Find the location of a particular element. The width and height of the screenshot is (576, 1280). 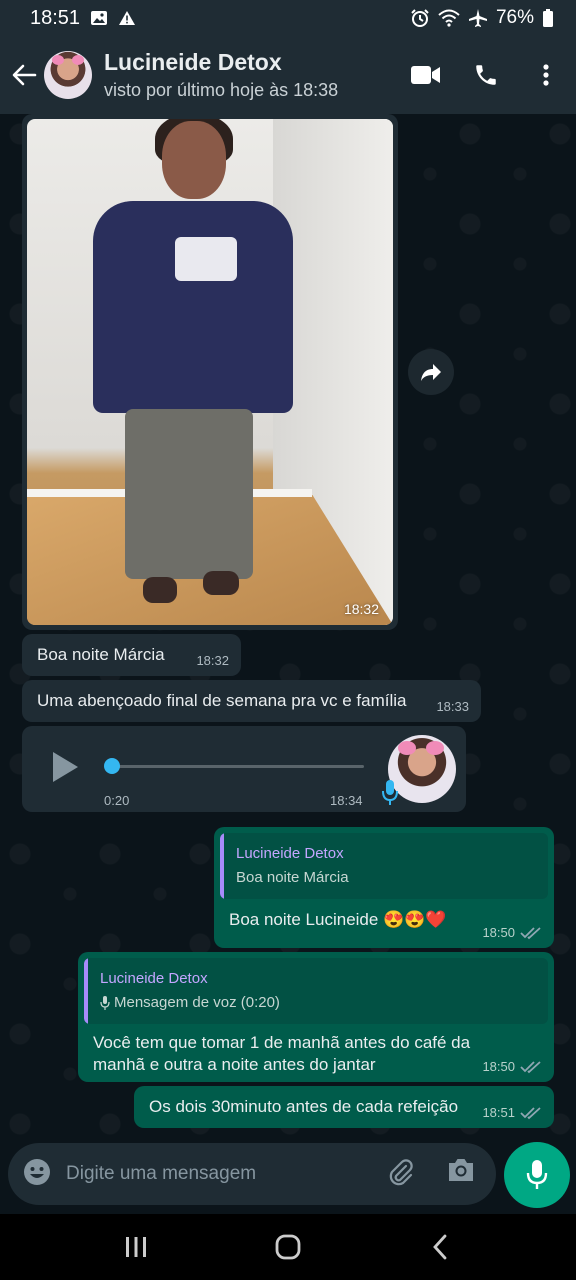

play-icon is located at coordinates (65, 767).